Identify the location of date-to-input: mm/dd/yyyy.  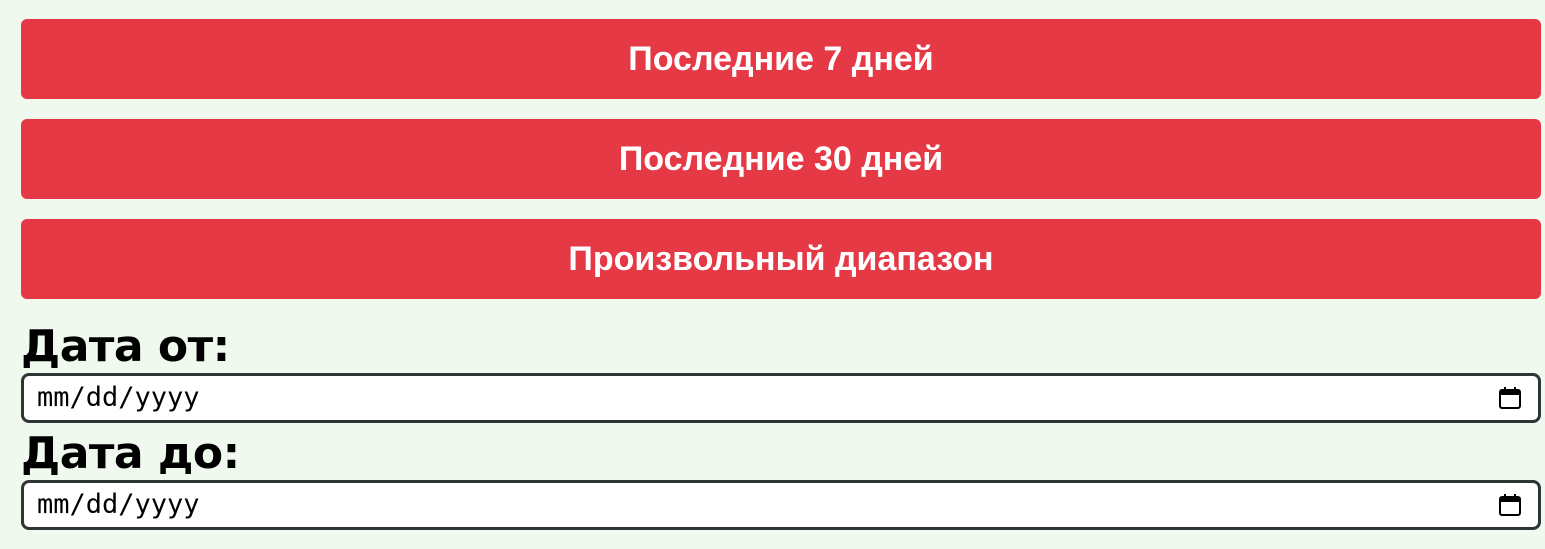
(781, 505).